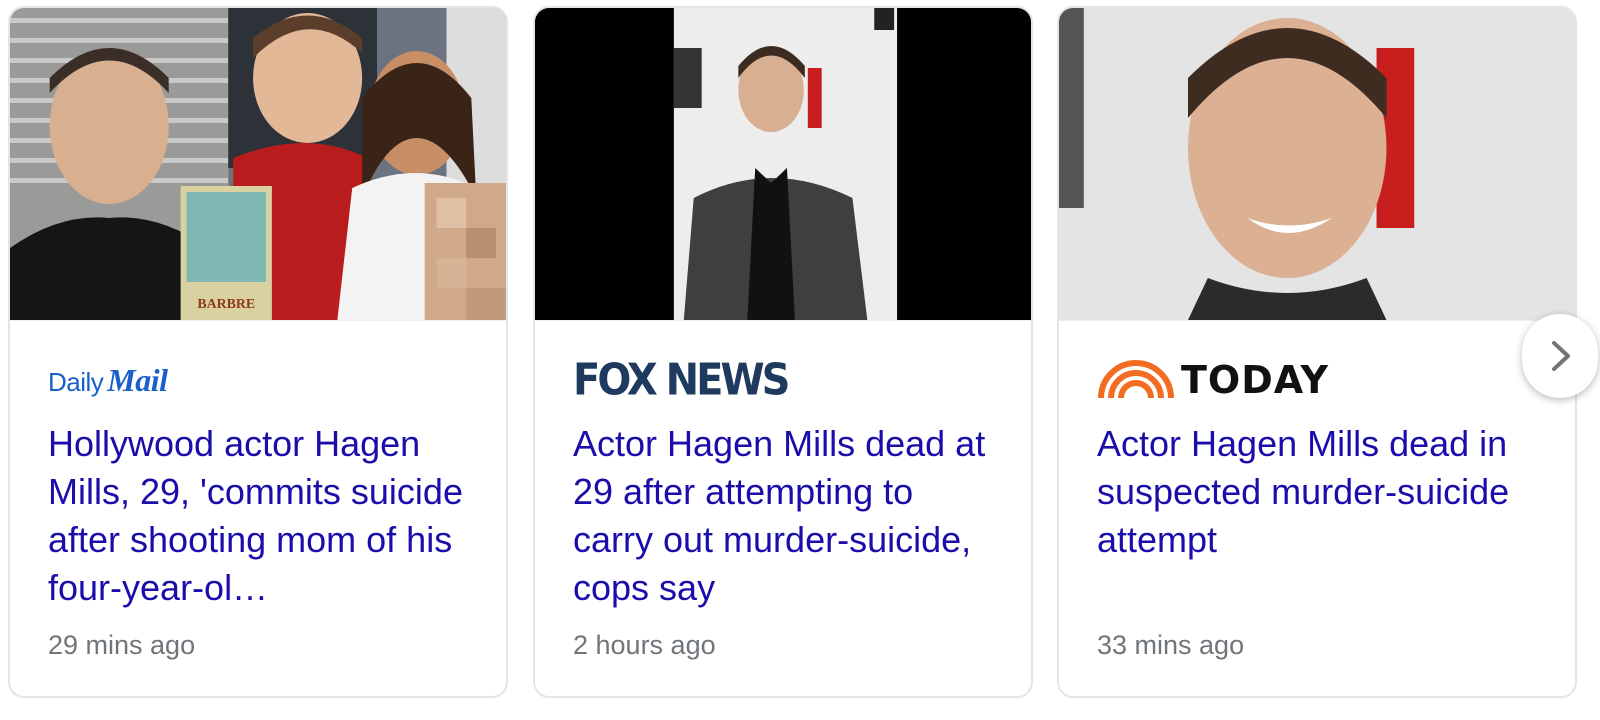 The image size is (1600, 720). Describe the element at coordinates (76, 381) in the screenshot. I see `logo-text-daily: Daily` at that location.